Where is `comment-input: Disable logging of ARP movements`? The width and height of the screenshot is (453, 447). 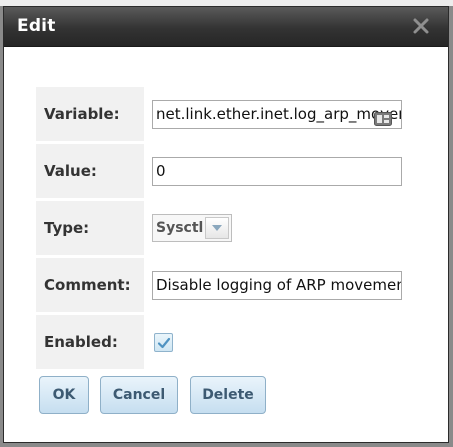
comment-input: Disable logging of ARP movements is located at coordinates (277, 285).